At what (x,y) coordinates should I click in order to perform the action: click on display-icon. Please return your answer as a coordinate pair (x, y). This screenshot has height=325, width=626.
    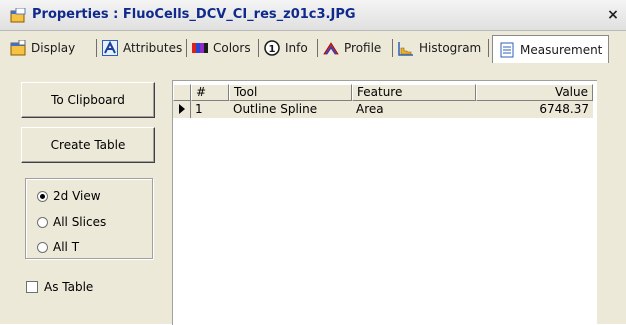
    Looking at the image, I should click on (18, 48).